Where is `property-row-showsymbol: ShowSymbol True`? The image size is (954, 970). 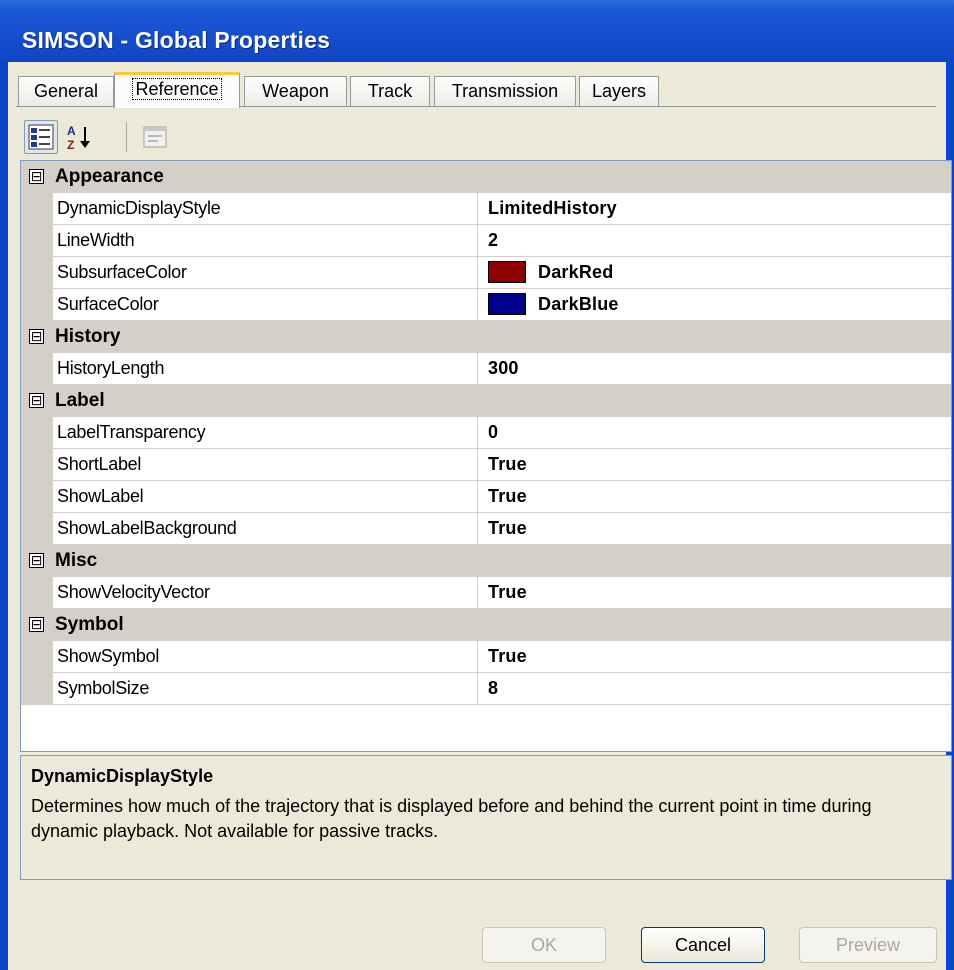 property-row-showsymbol: ShowSymbol True is located at coordinates (486, 657).